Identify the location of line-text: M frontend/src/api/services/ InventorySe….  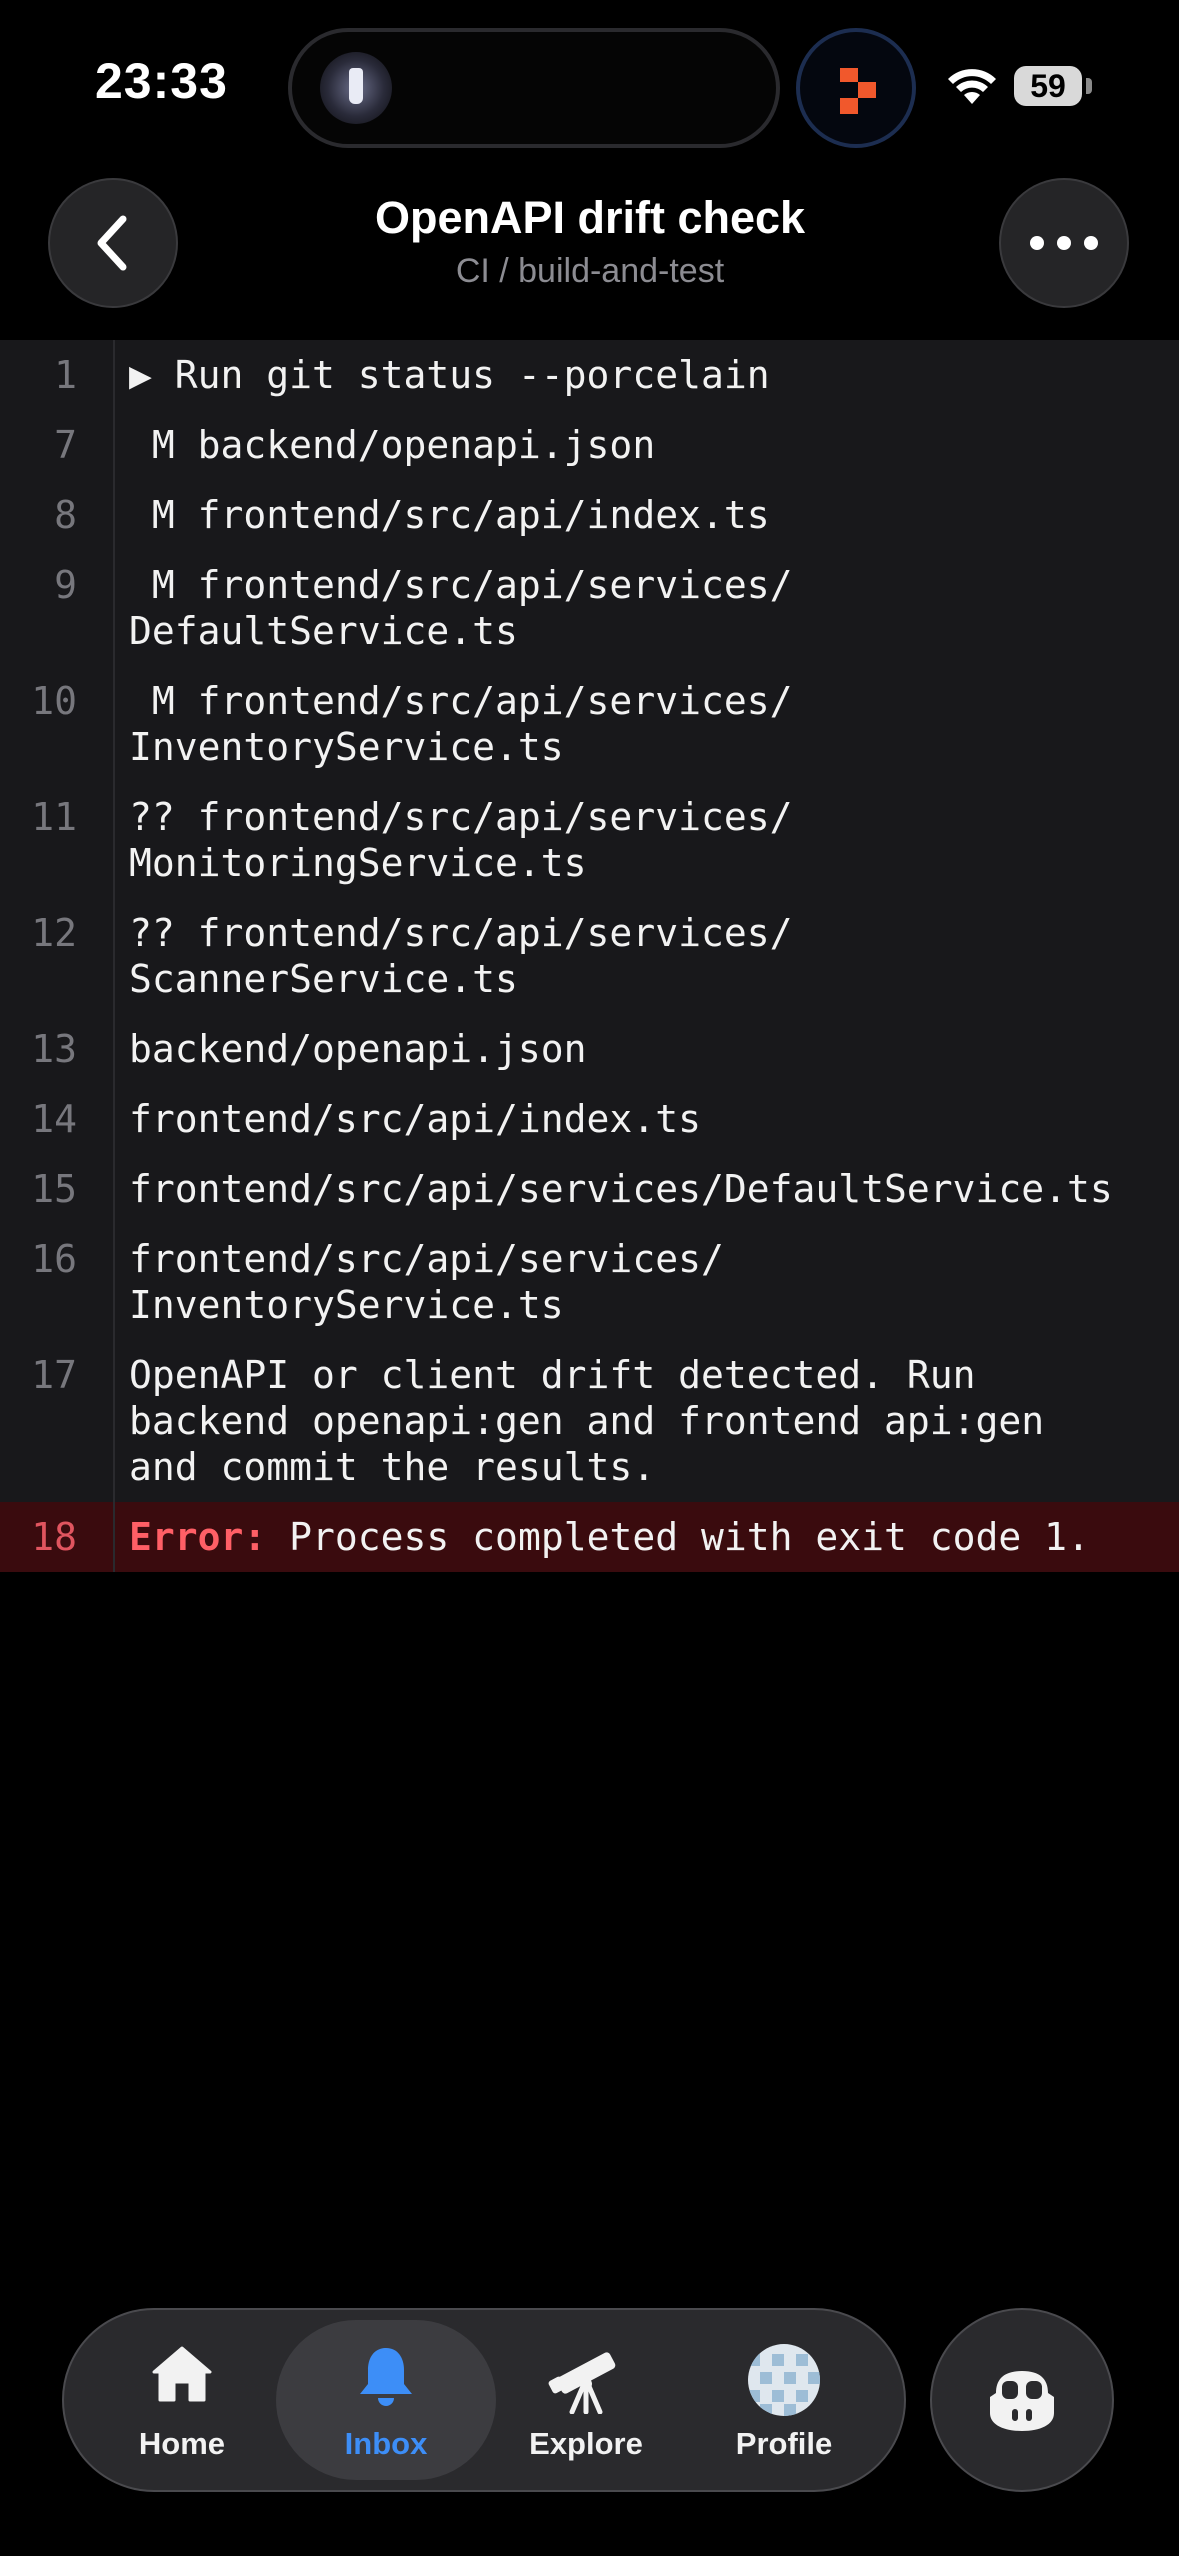
(461, 724).